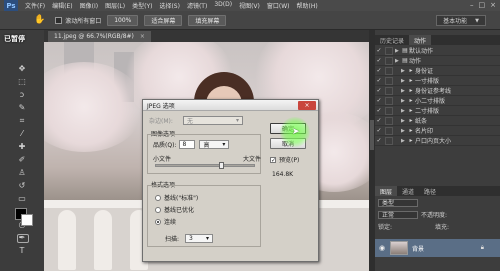 The height and width of the screenshot is (271, 500). What do you see at coordinates (472, 5) in the screenshot?
I see `minimize-button: –` at bounding box center [472, 5].